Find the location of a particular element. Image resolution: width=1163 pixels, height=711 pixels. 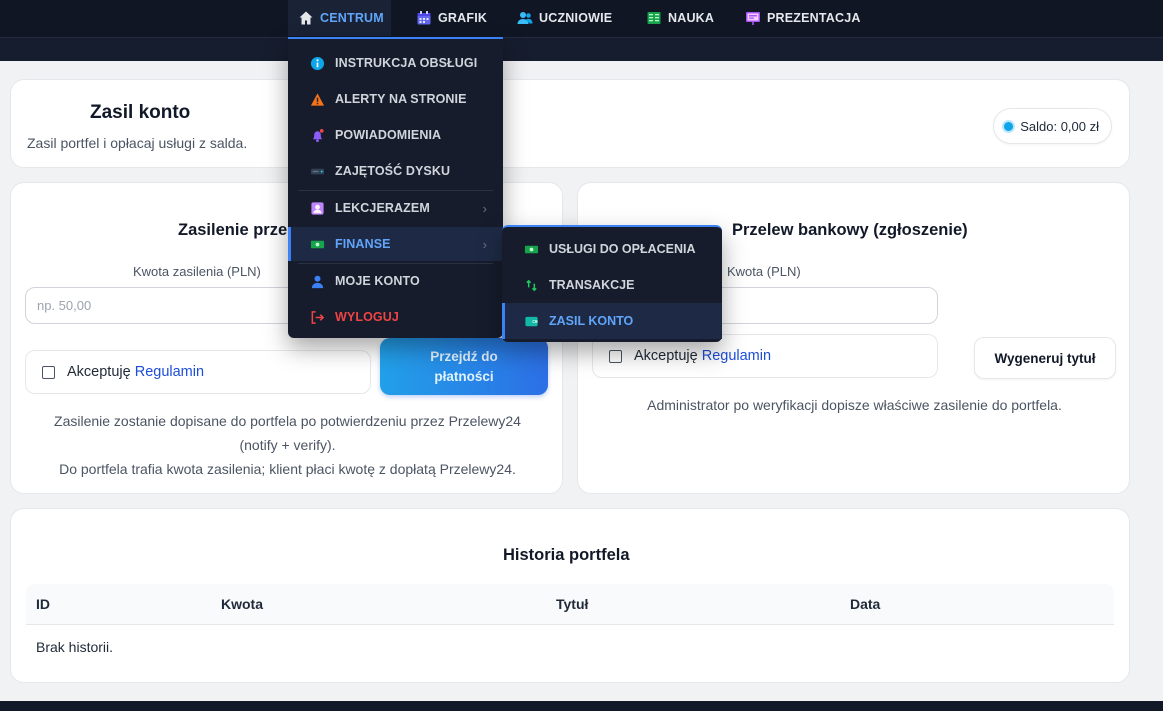

wallet-icon is located at coordinates (531, 321).